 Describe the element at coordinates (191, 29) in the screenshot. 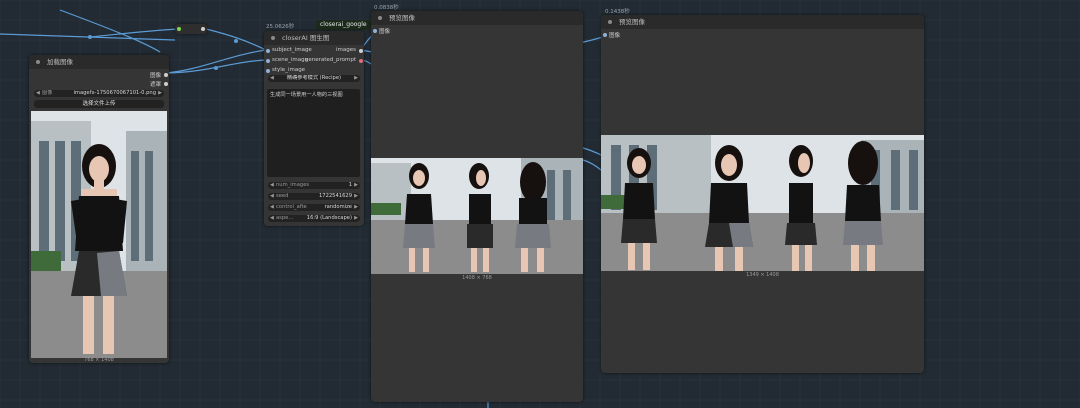

I see `reroute-node` at that location.